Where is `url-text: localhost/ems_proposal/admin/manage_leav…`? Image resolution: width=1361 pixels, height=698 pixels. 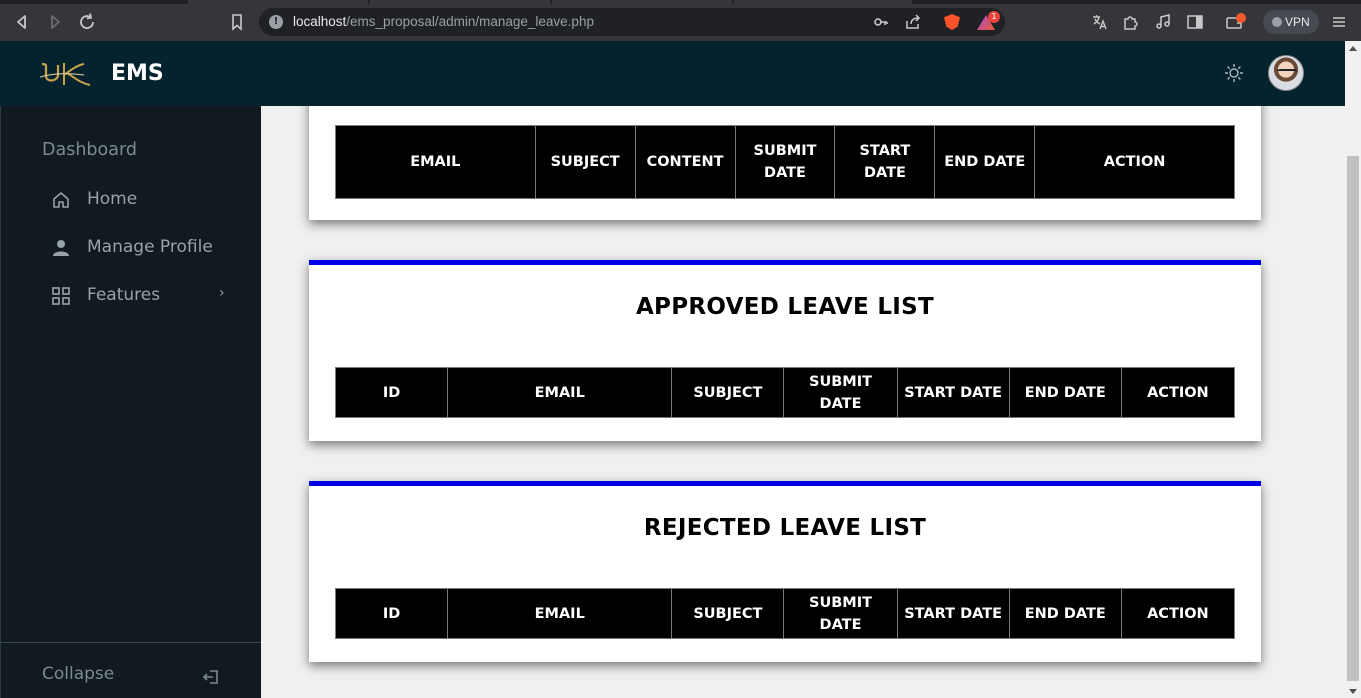 url-text: localhost/ems_proposal/admin/manage_leav… is located at coordinates (443, 21).